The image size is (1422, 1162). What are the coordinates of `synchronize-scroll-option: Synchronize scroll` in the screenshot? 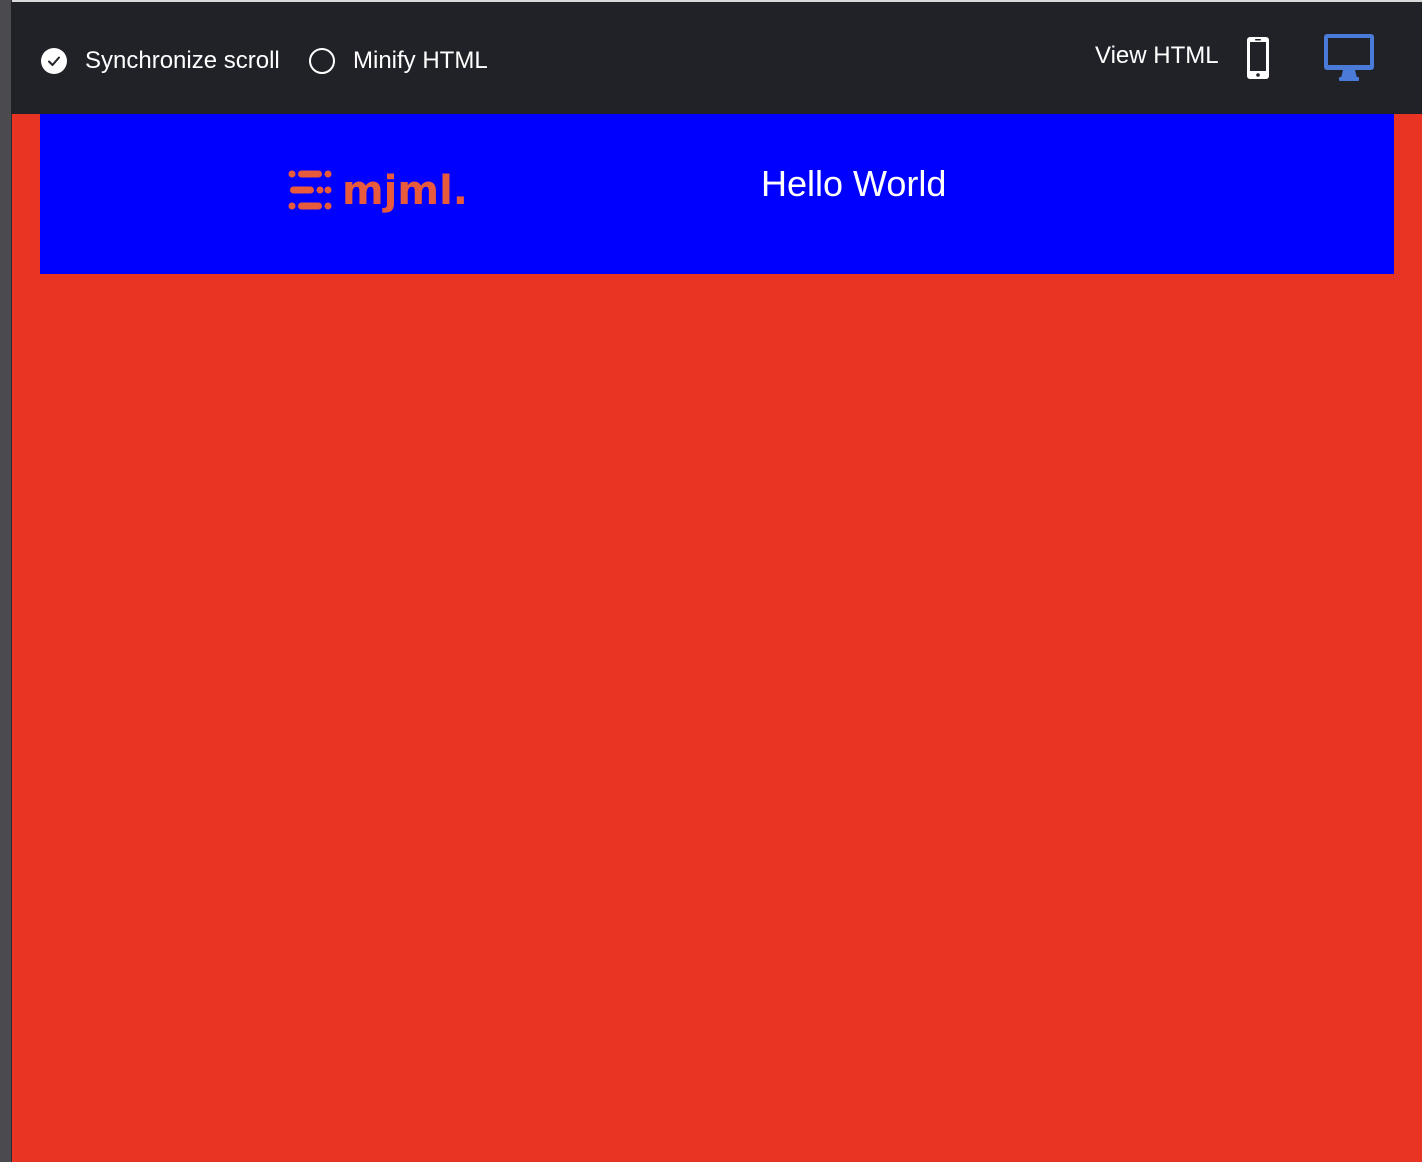 It's located at (160, 61).